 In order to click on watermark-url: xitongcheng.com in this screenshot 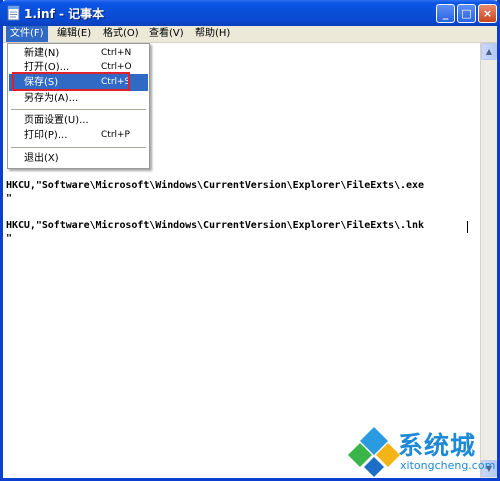, I will do `click(448, 465)`.